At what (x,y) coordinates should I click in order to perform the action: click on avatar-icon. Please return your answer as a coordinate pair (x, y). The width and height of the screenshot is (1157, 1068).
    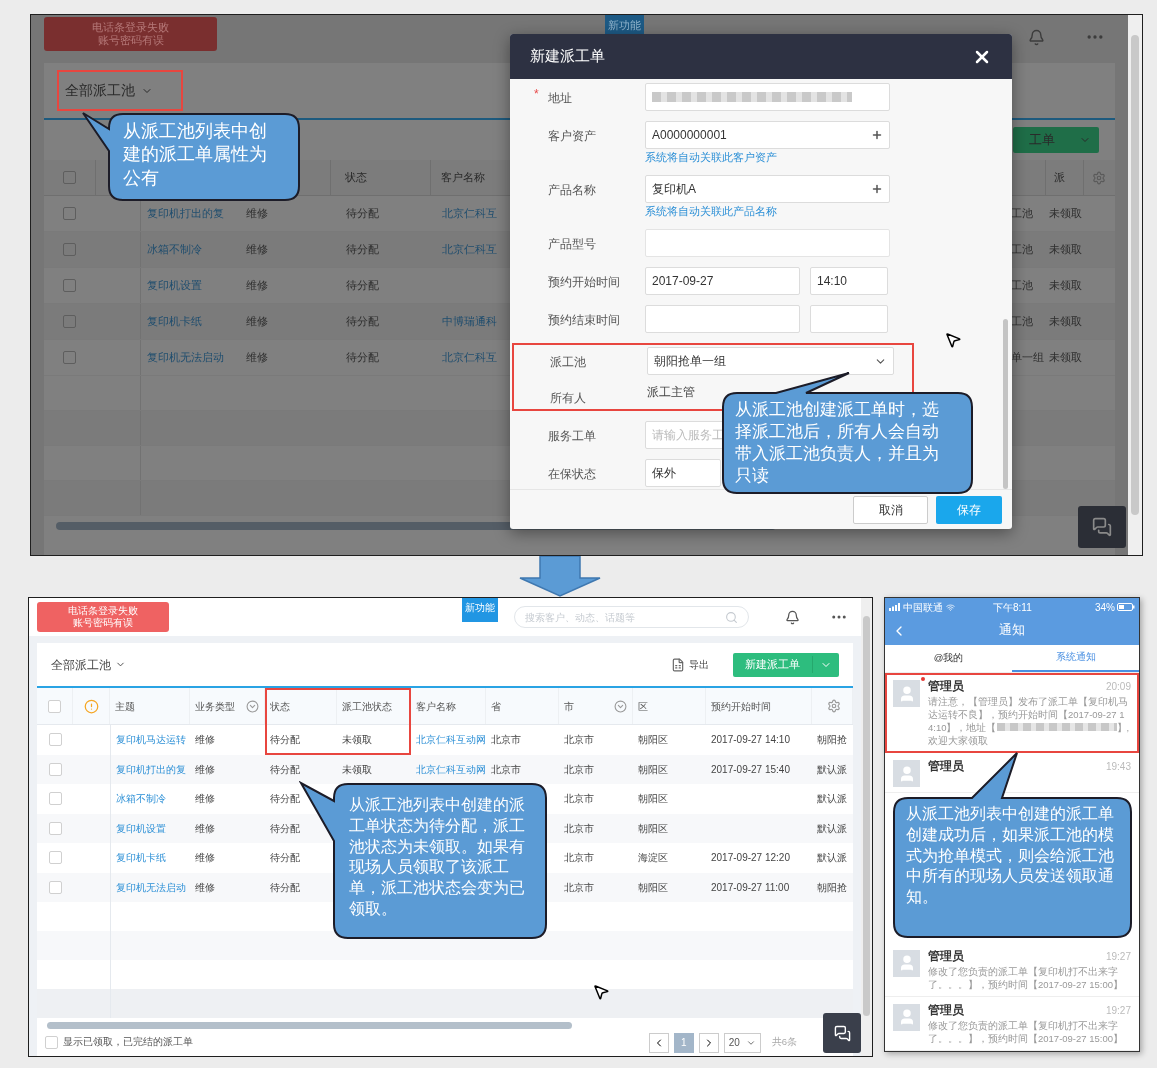
    Looking at the image, I should click on (906, 693).